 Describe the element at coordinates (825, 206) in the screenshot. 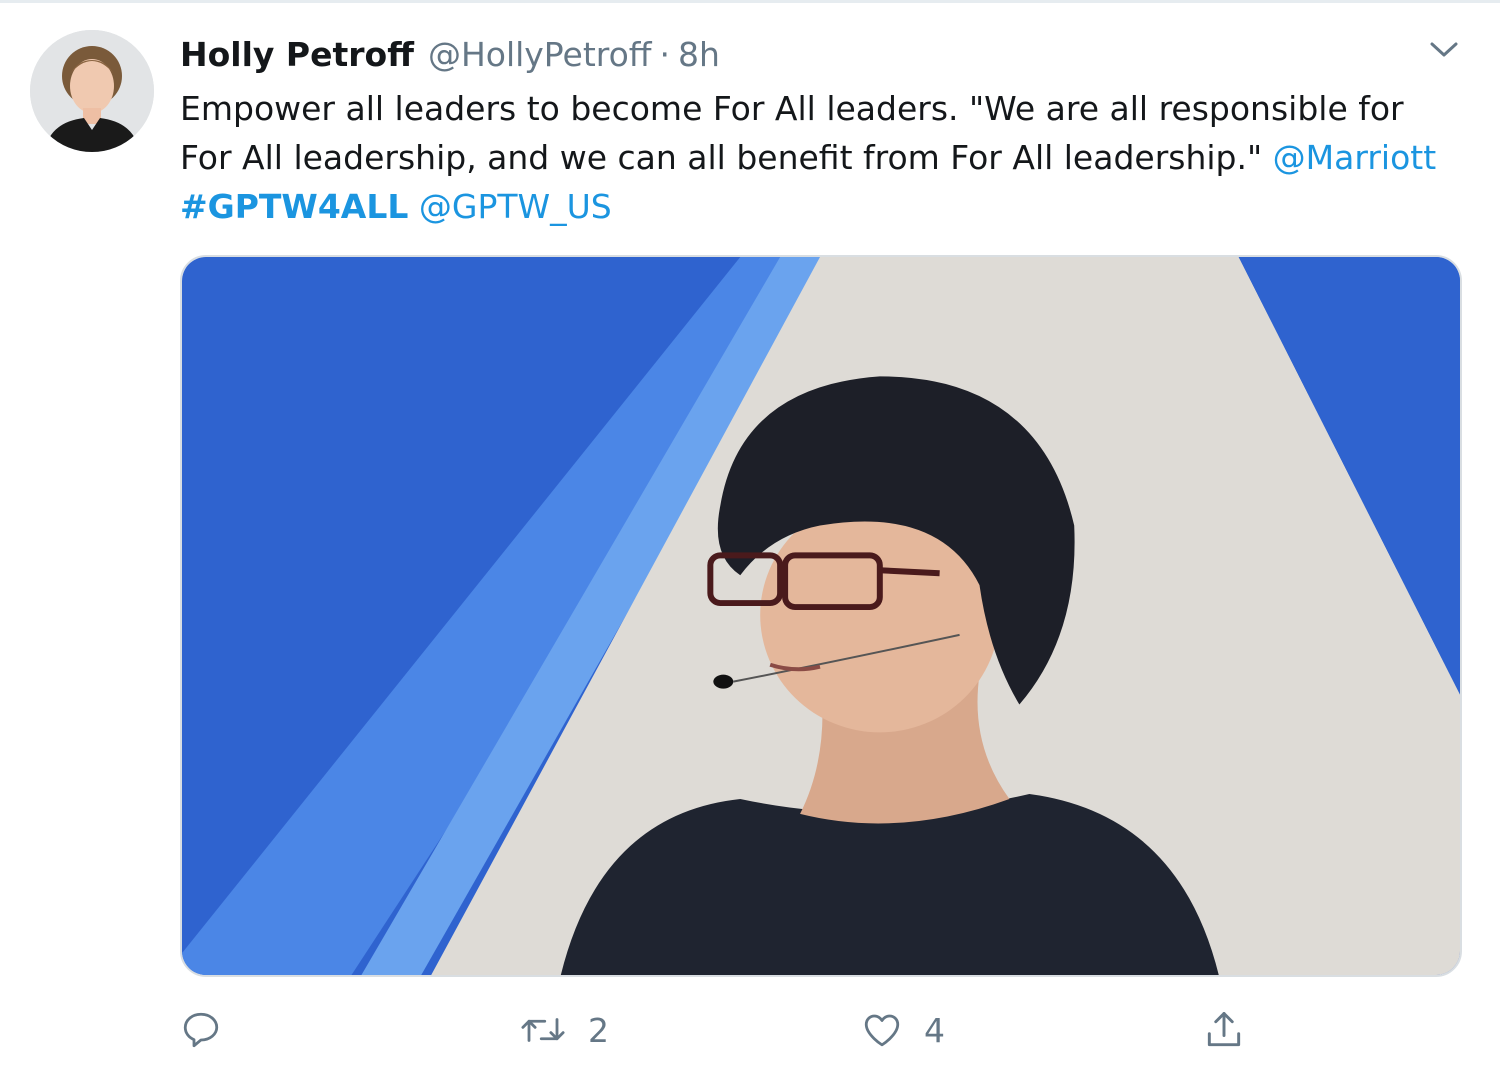

I see `tweet-text-line-3: #GPTW4ALL @GPTW_US` at that location.